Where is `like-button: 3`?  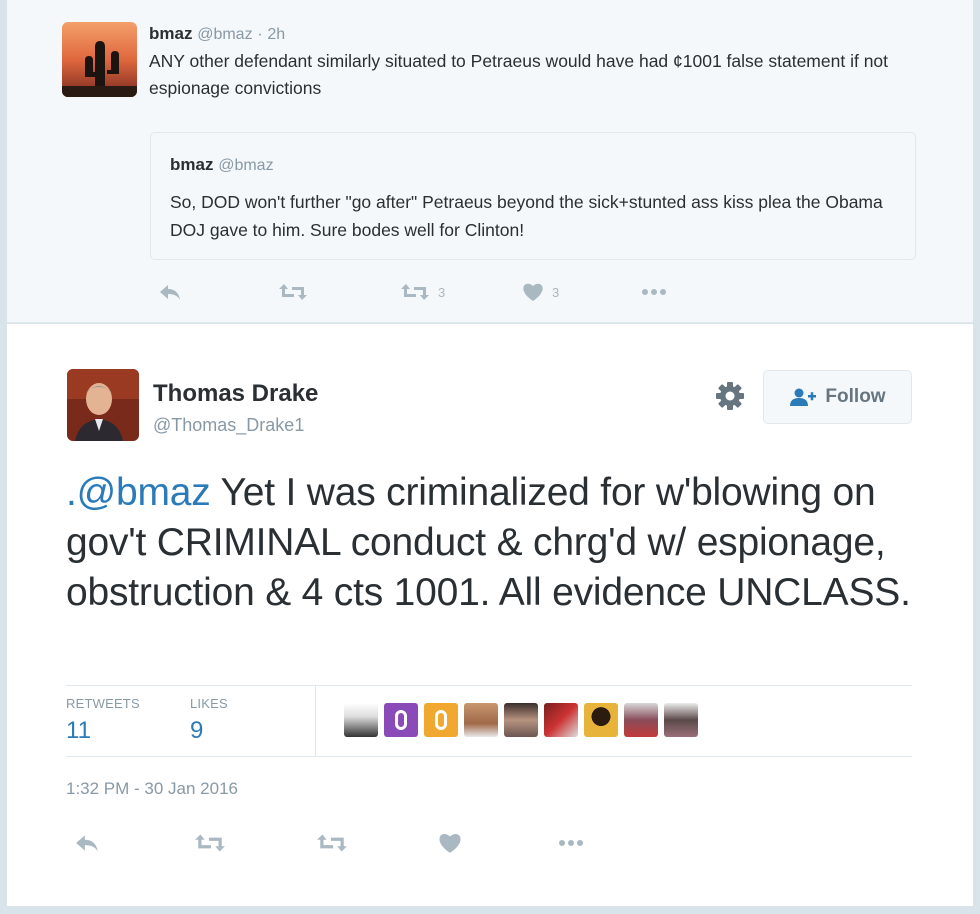 like-button: 3 is located at coordinates (540, 292).